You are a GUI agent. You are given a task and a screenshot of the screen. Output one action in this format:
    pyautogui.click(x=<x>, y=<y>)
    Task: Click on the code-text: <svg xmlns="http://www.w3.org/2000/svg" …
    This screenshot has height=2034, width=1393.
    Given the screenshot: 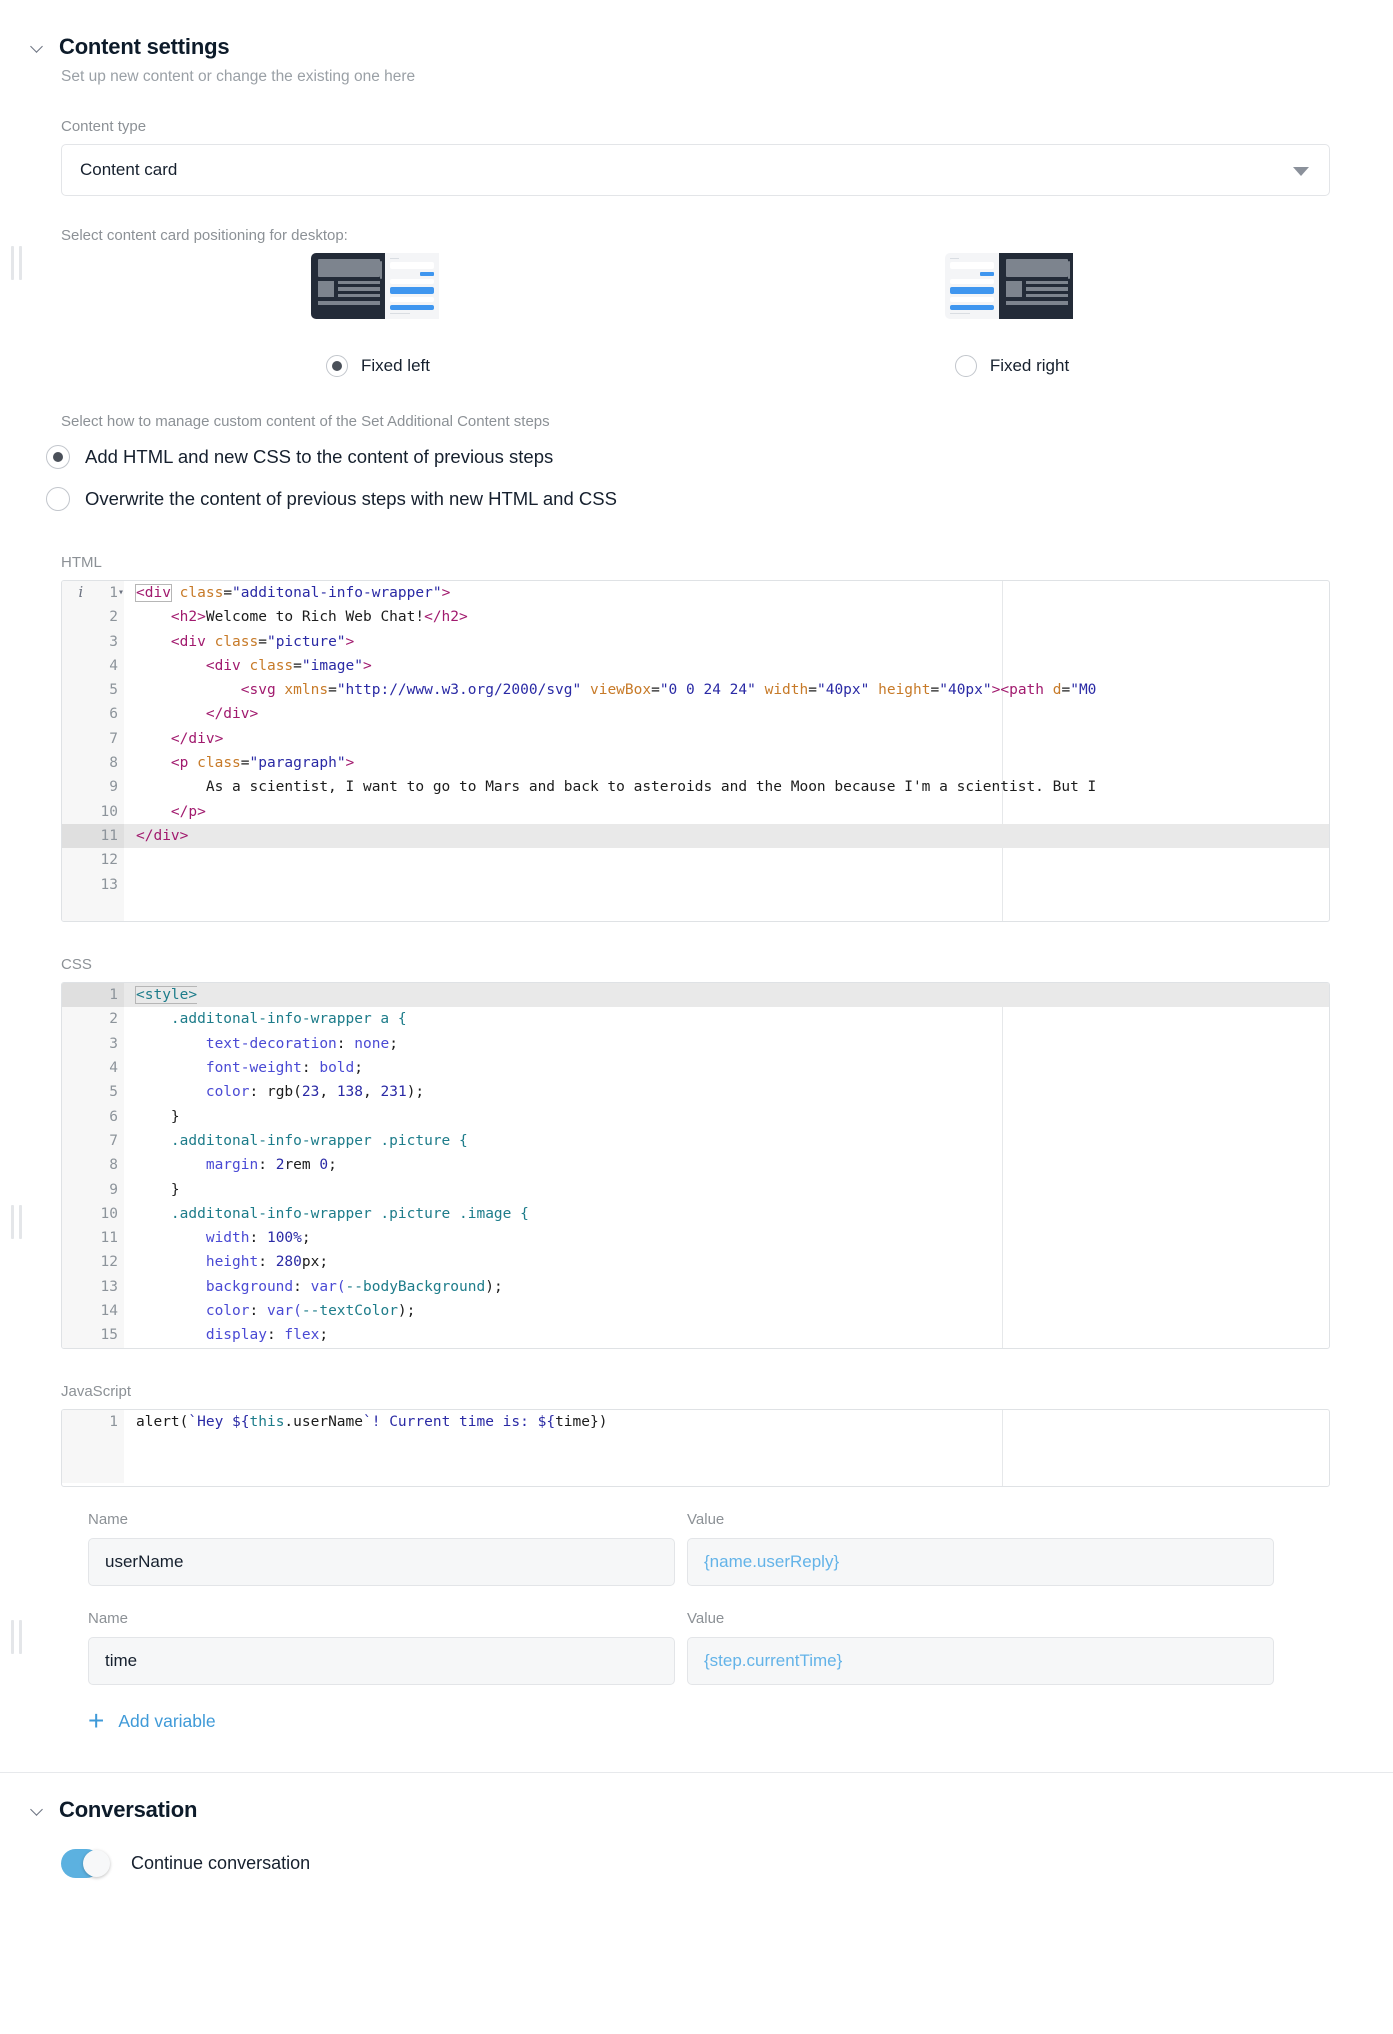 What is the action you would take?
    pyautogui.click(x=668, y=690)
    